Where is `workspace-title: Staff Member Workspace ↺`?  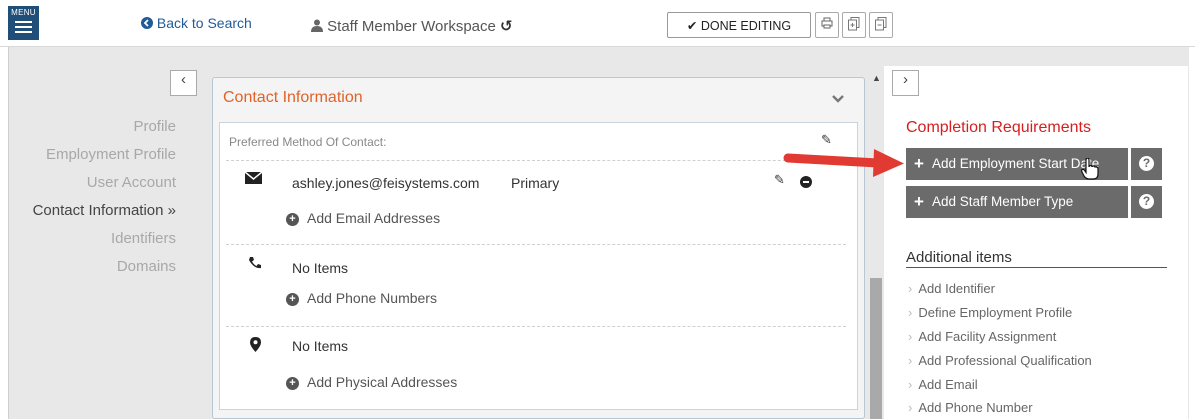 workspace-title: Staff Member Workspace ↺ is located at coordinates (412, 26).